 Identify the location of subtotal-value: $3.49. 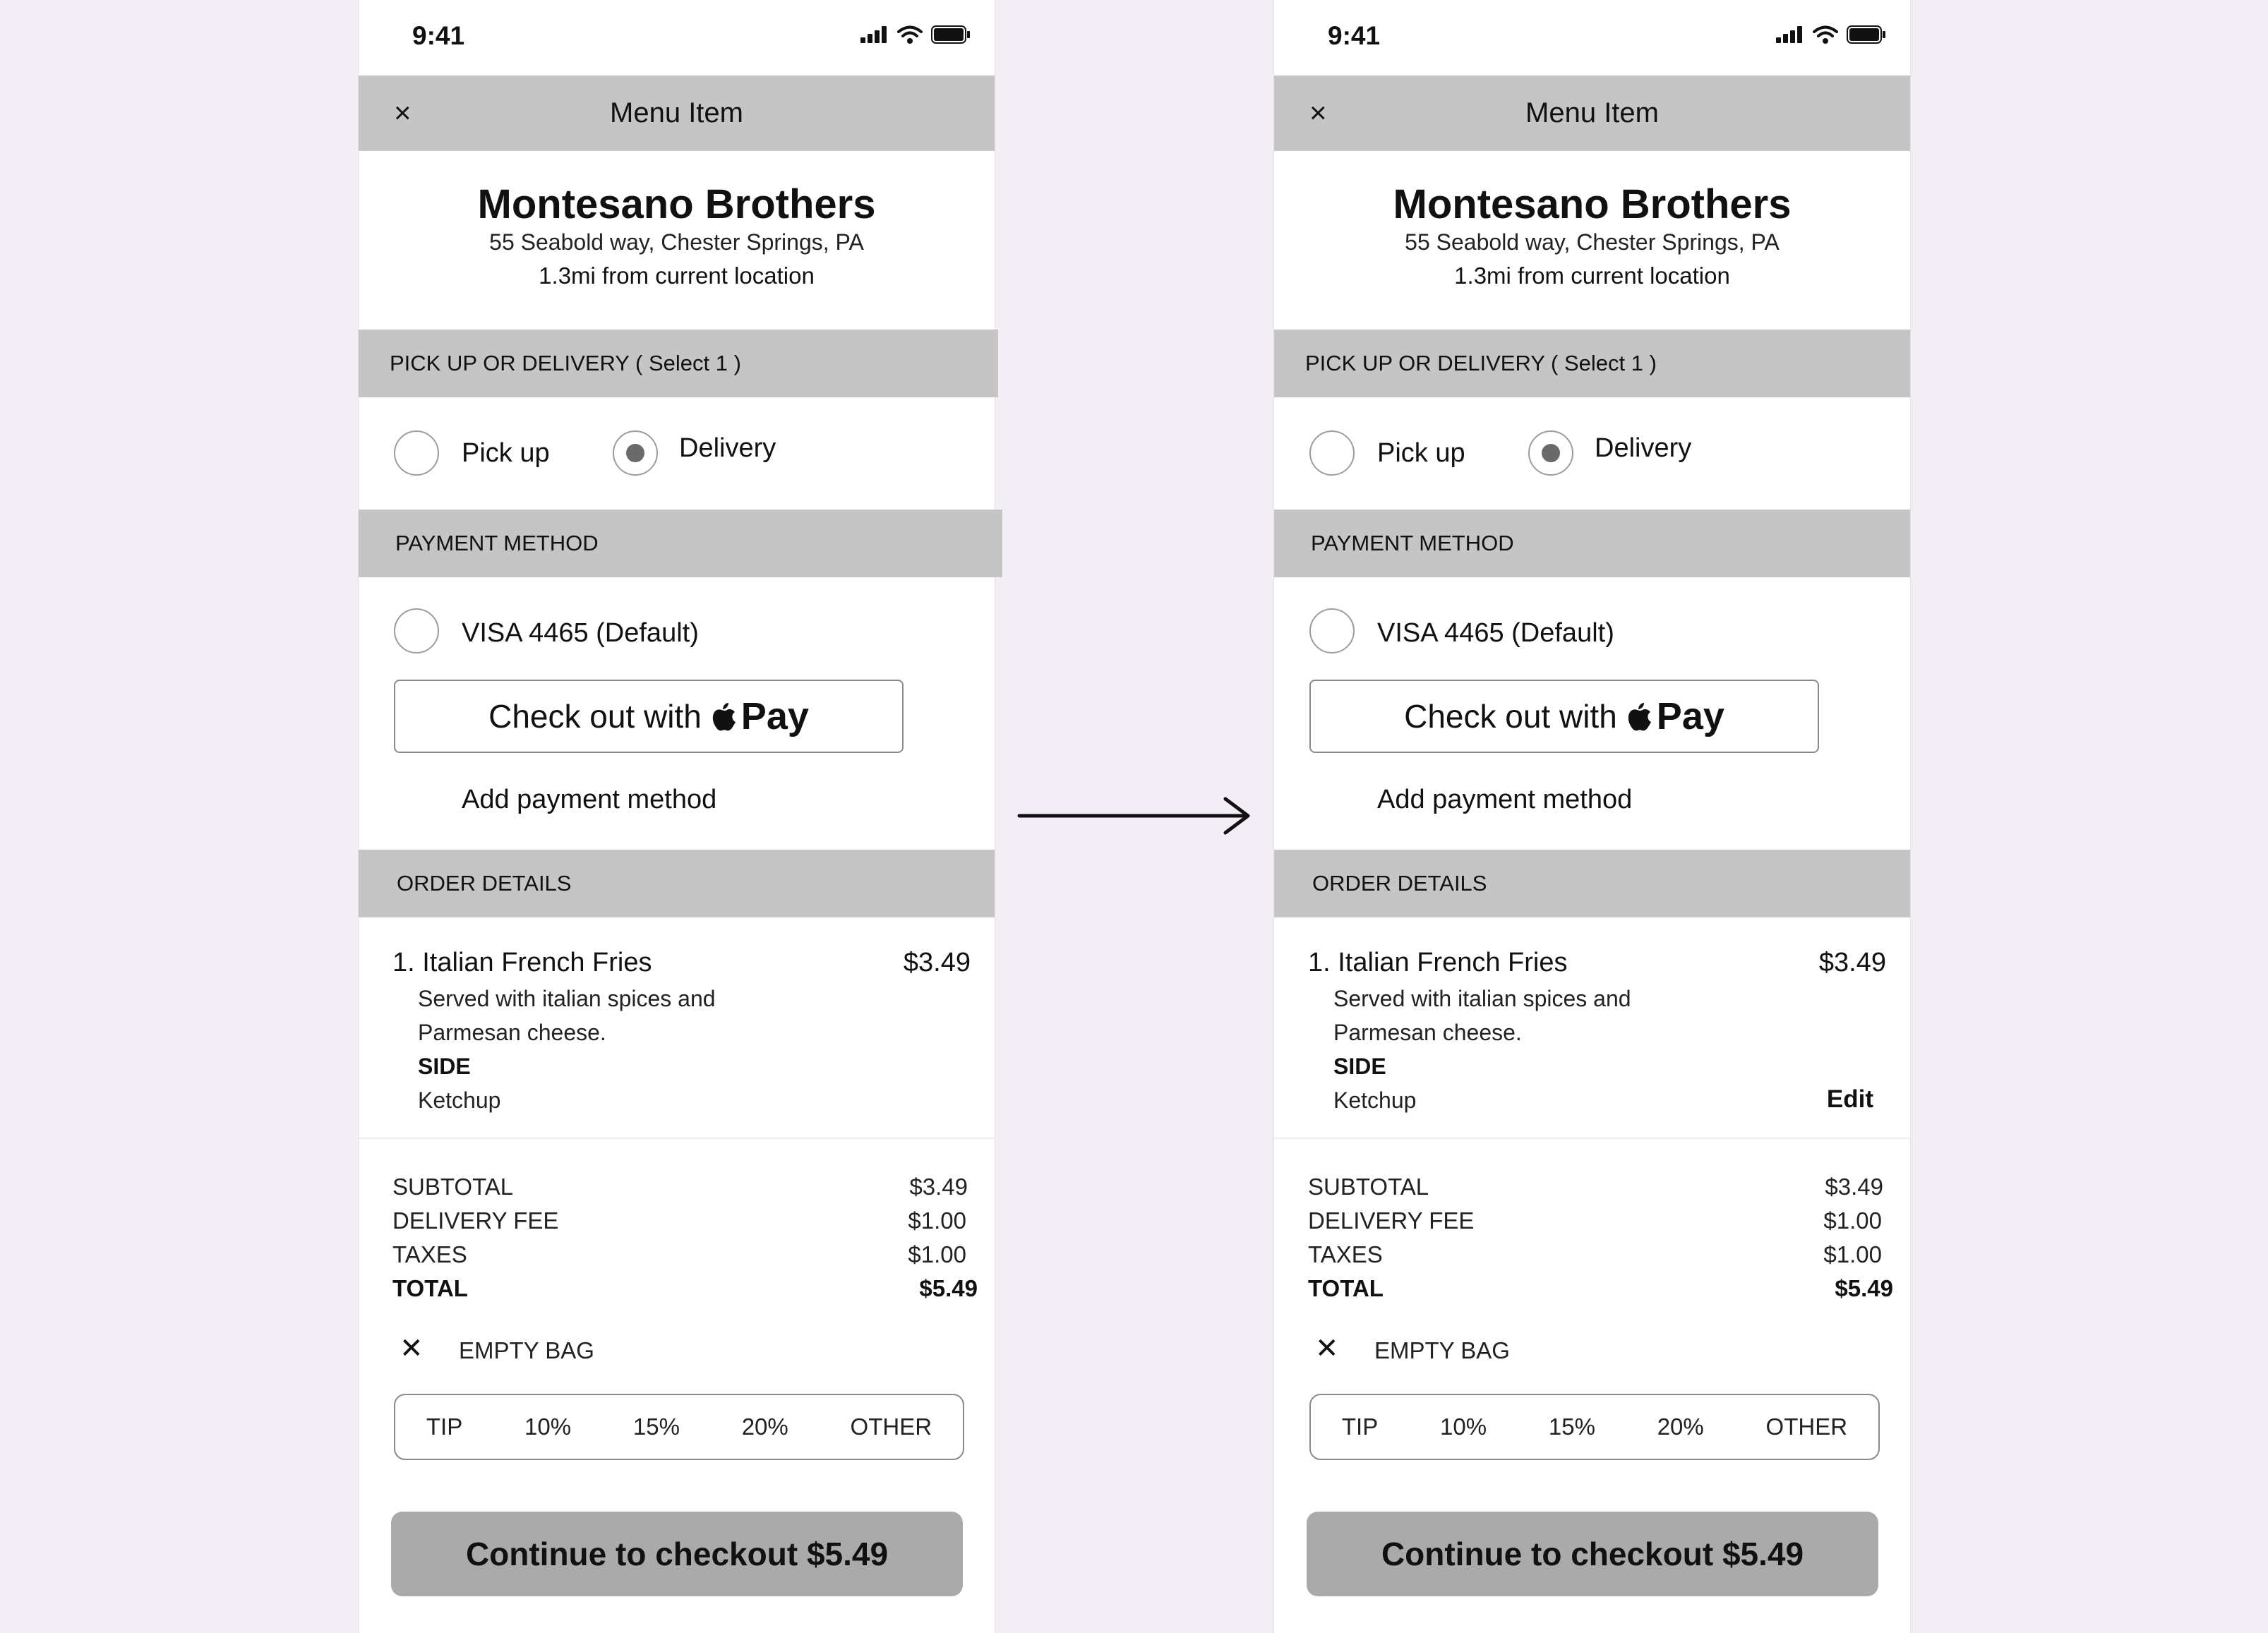
(939, 1187).